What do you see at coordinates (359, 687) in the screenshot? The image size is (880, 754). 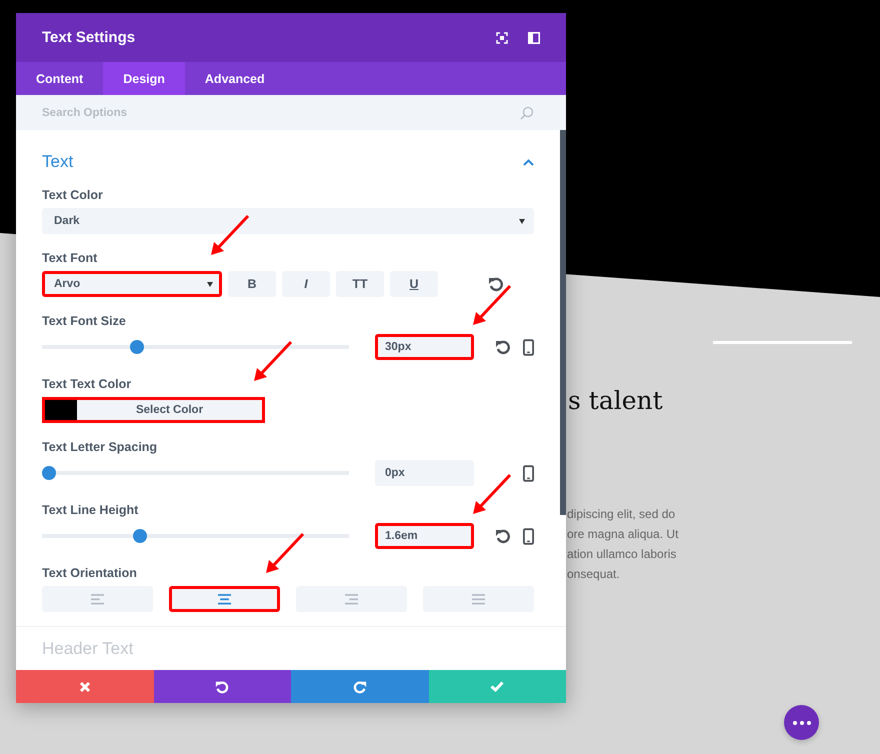 I see `redo-icon` at bounding box center [359, 687].